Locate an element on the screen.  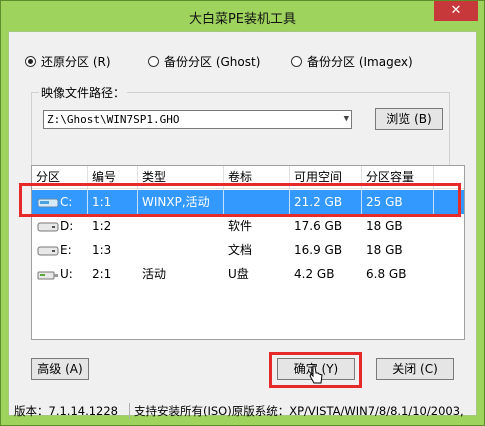
radio-restore-label: 还原分区 (R) is located at coordinates (76, 62).